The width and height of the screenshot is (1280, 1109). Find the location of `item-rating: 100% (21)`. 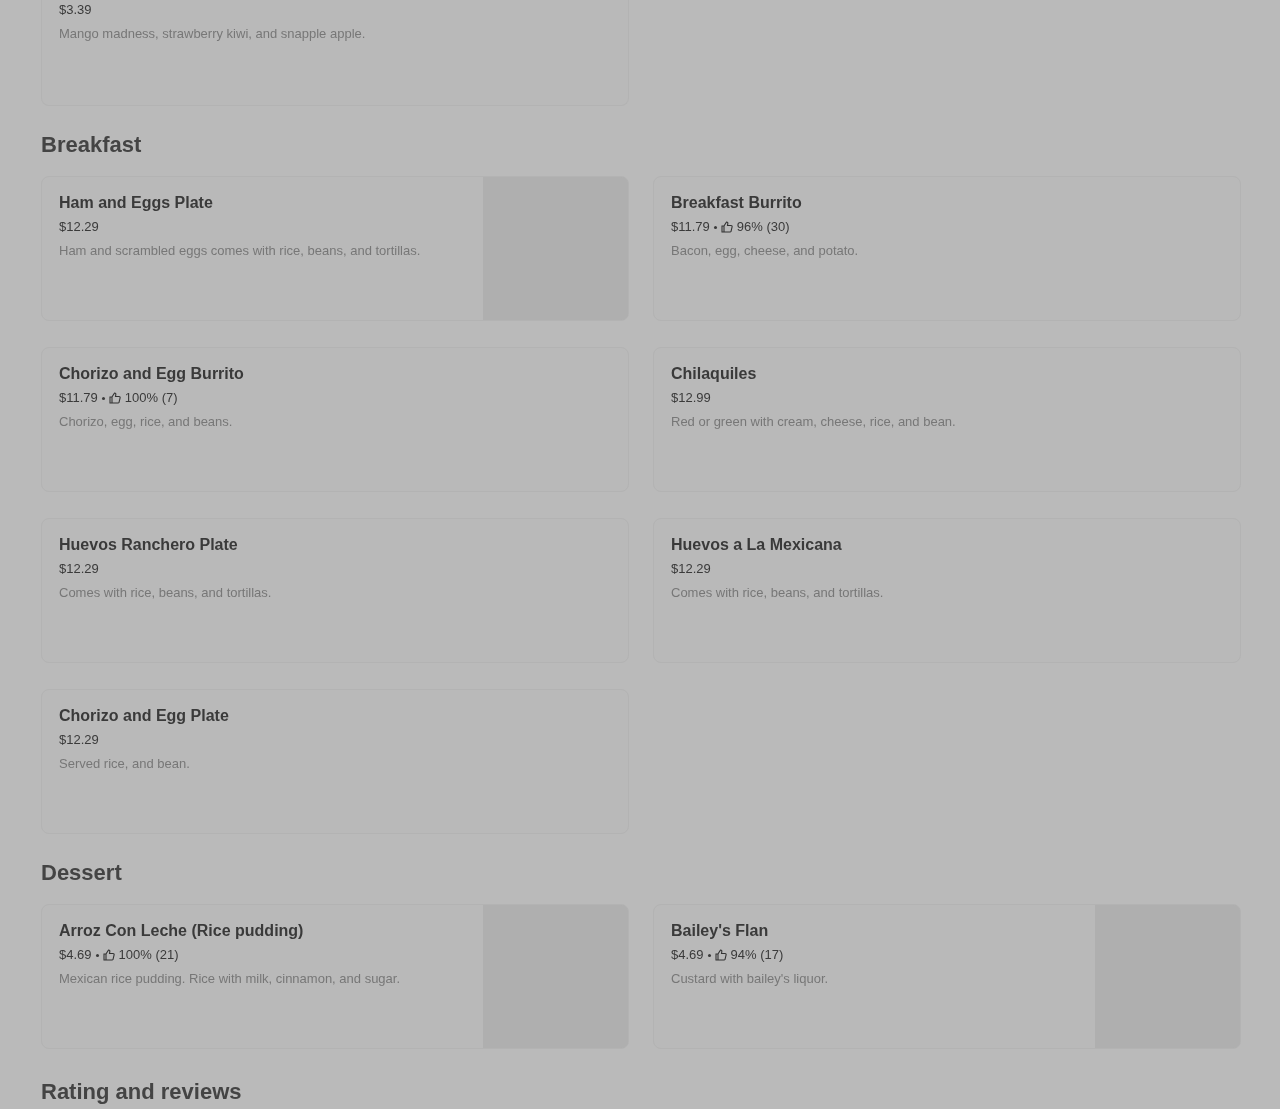

item-rating: 100% (21) is located at coordinates (148, 955).